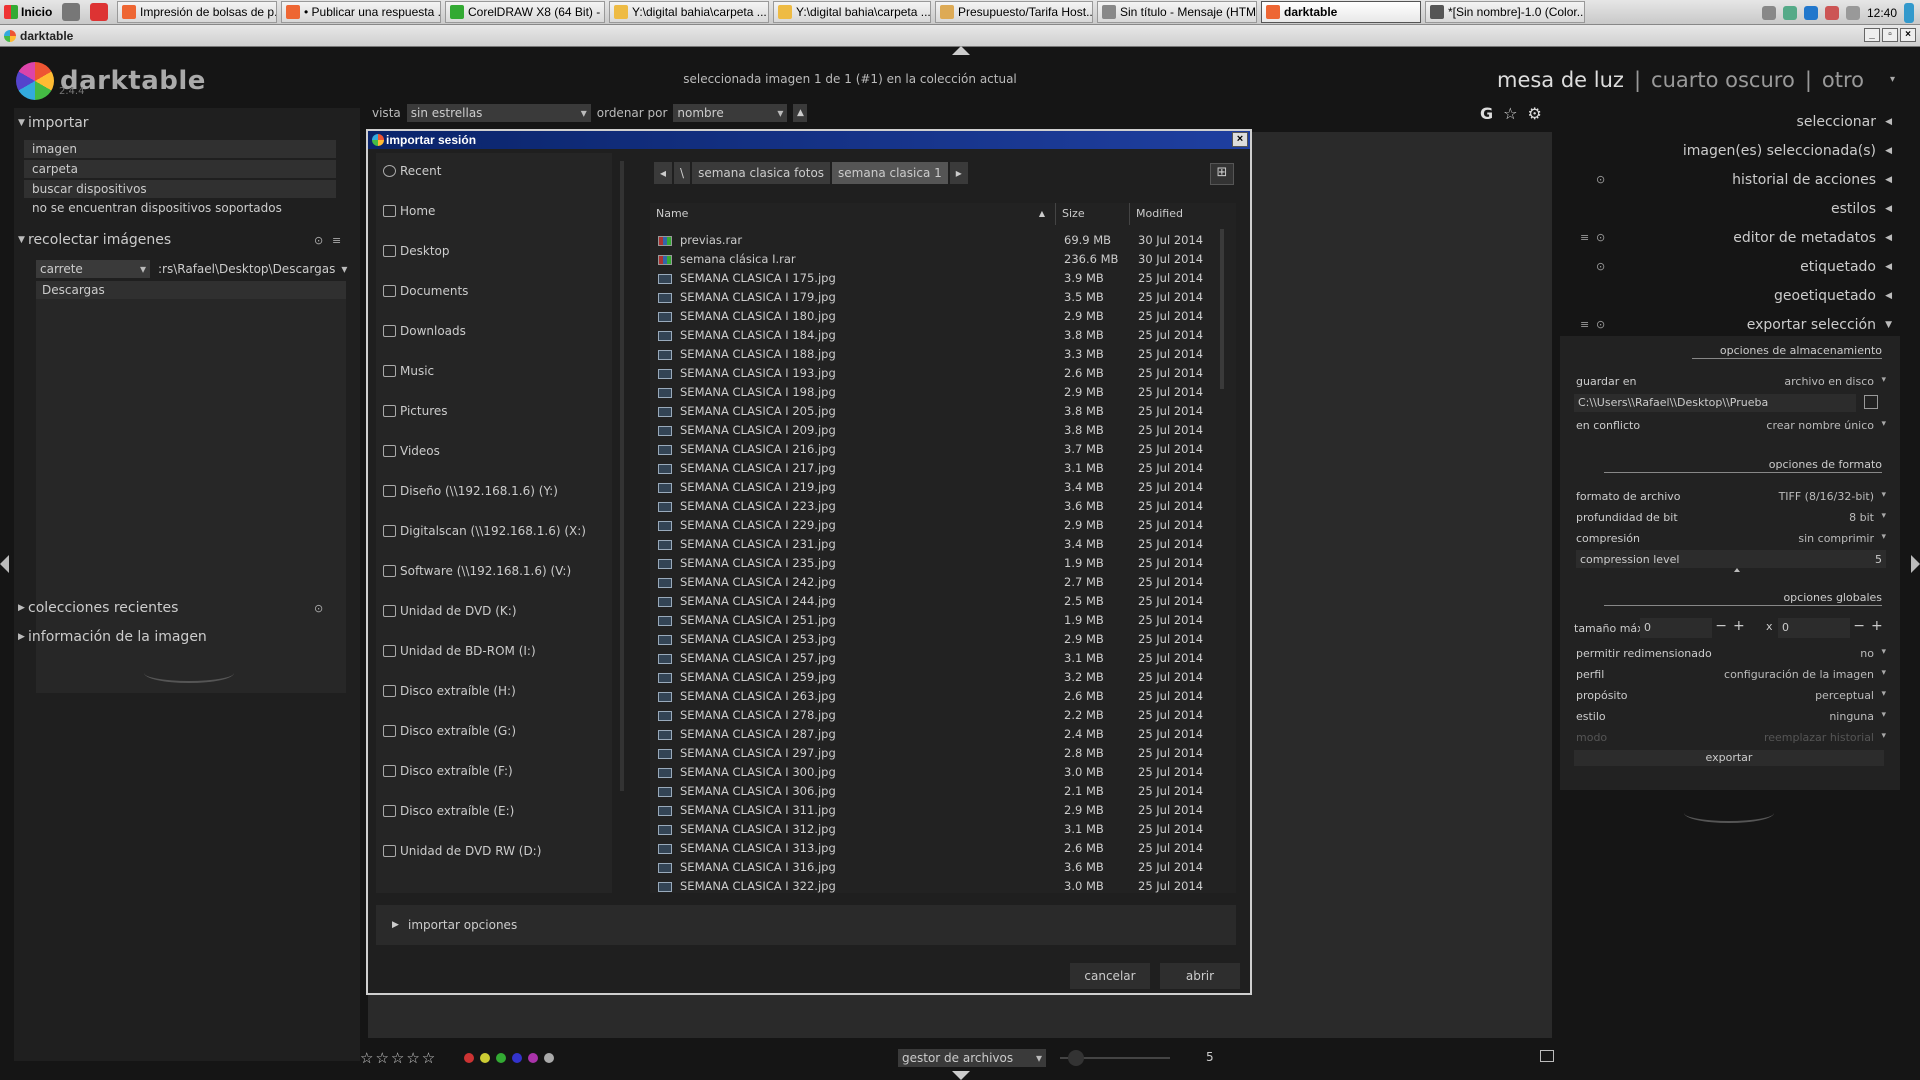 This screenshot has width=1920, height=1080. Describe the element at coordinates (1076, 1058) in the screenshot. I see `zoom-slider-handle` at that location.